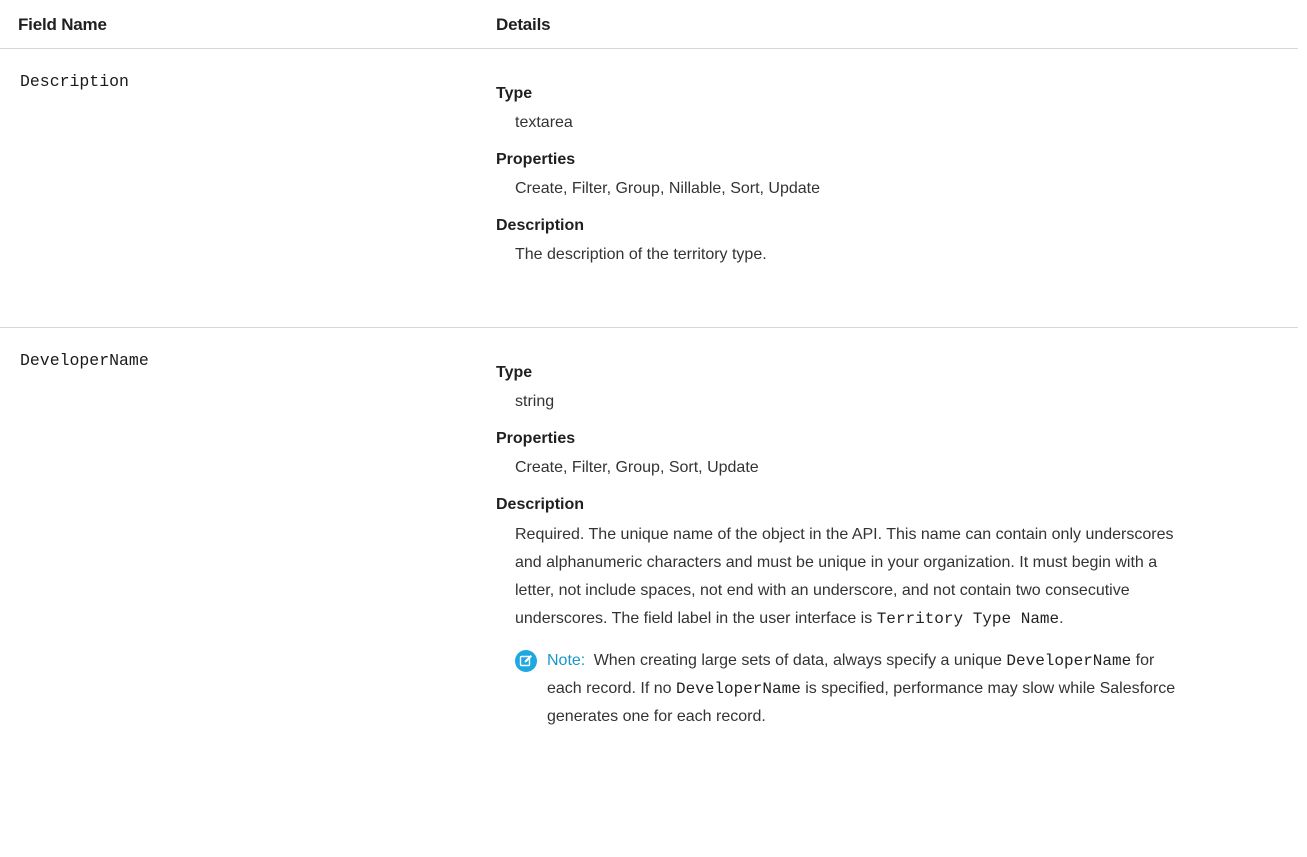  I want to click on note-code-1: DeveloperName, so click(1069, 661).